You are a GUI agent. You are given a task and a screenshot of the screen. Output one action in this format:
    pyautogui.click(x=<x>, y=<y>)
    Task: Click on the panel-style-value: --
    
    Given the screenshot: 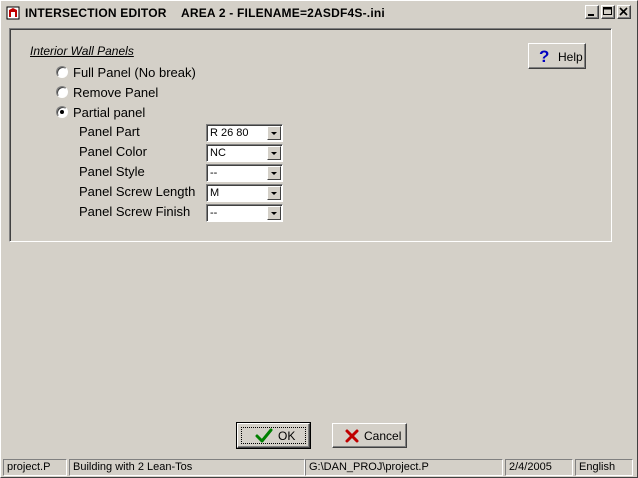 What is the action you would take?
    pyautogui.click(x=214, y=173)
    